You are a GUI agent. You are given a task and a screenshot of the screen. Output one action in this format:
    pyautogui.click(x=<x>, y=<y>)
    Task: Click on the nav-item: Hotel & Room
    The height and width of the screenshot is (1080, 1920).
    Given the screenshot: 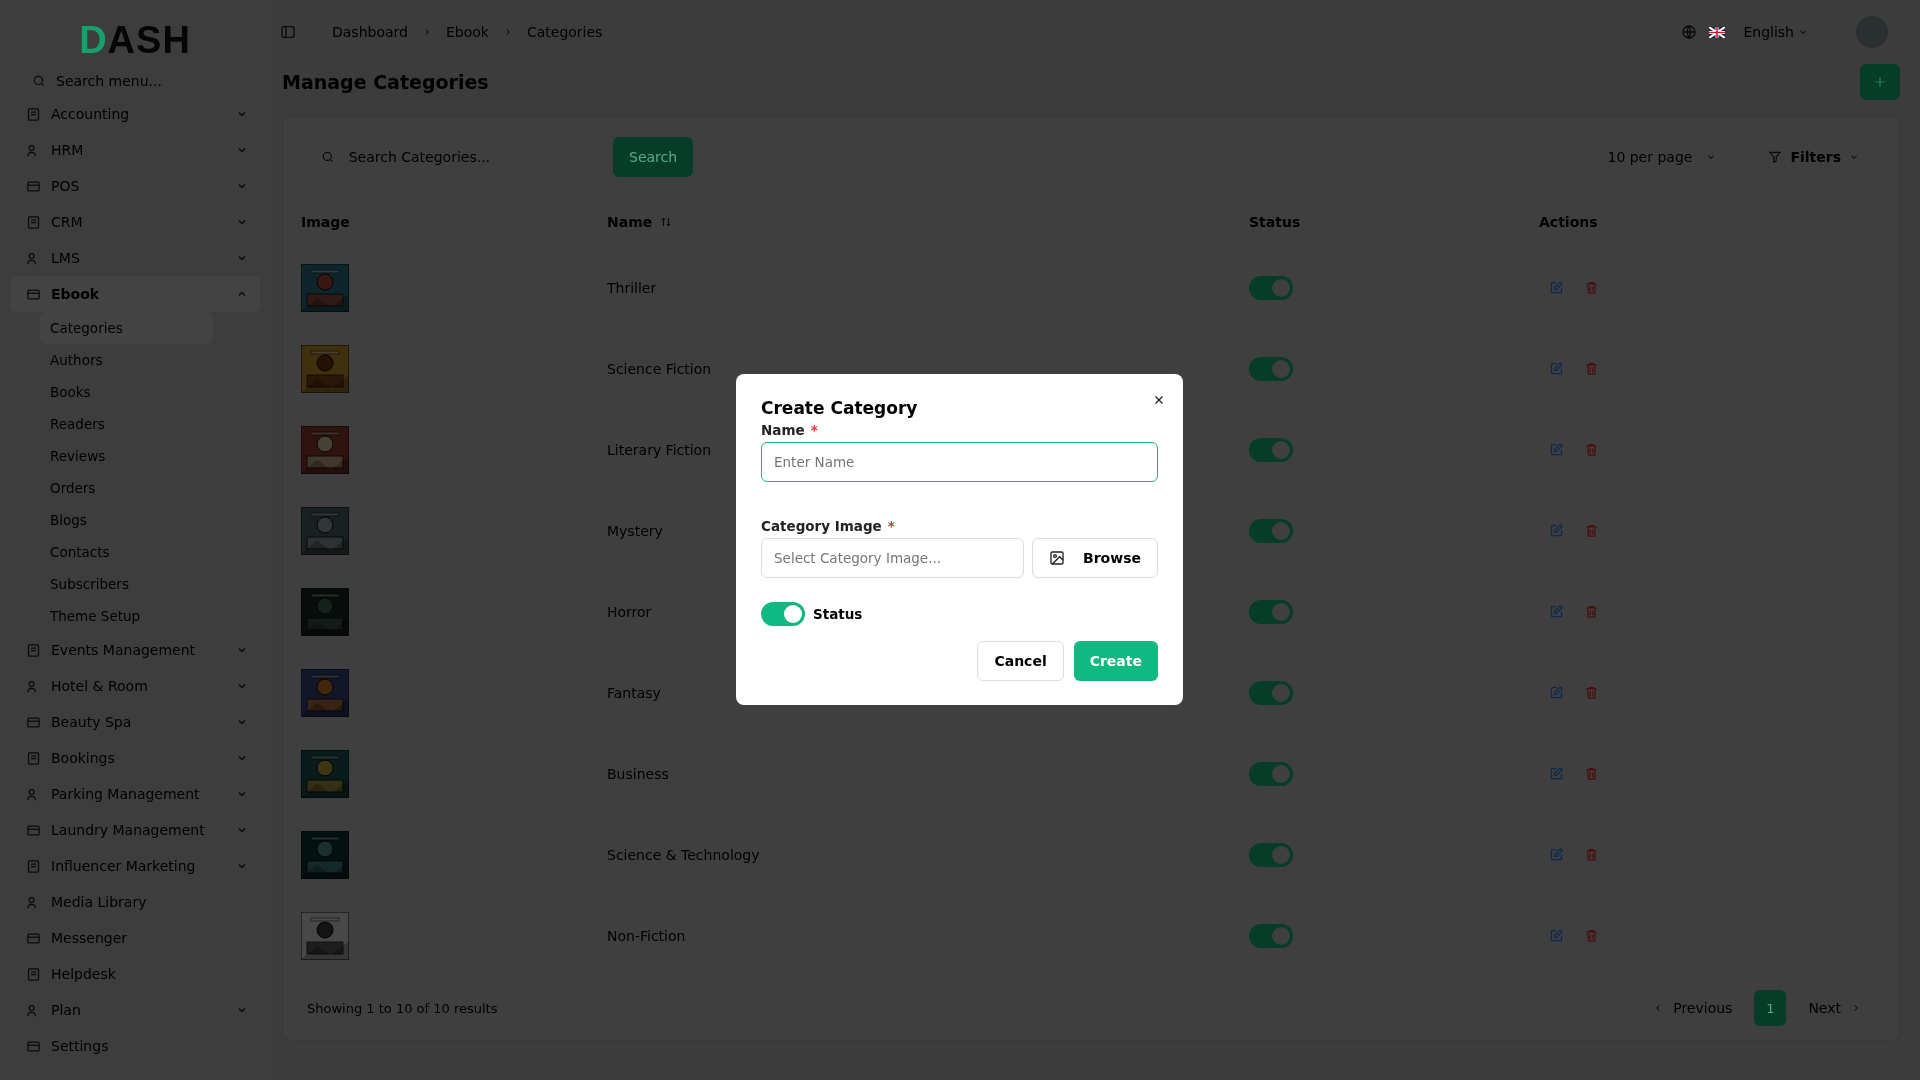 What is the action you would take?
    pyautogui.click(x=135, y=686)
    